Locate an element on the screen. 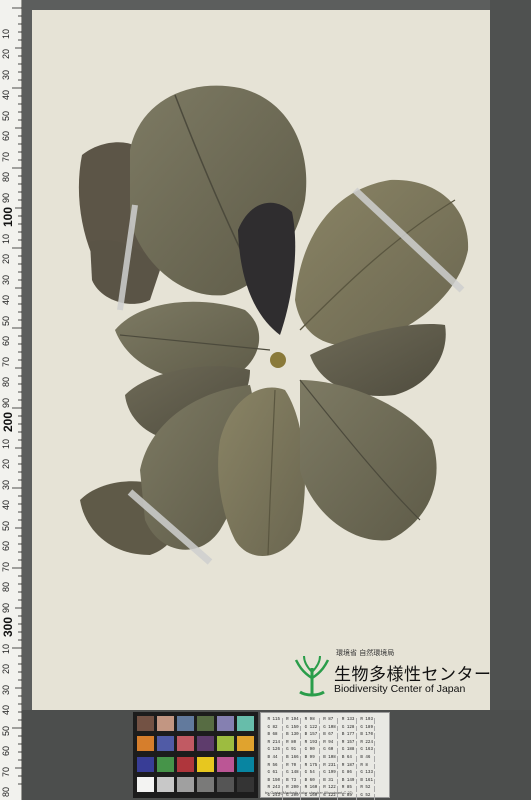 The image size is (531, 800). rgb-value: R 52 is located at coordinates (367, 789).